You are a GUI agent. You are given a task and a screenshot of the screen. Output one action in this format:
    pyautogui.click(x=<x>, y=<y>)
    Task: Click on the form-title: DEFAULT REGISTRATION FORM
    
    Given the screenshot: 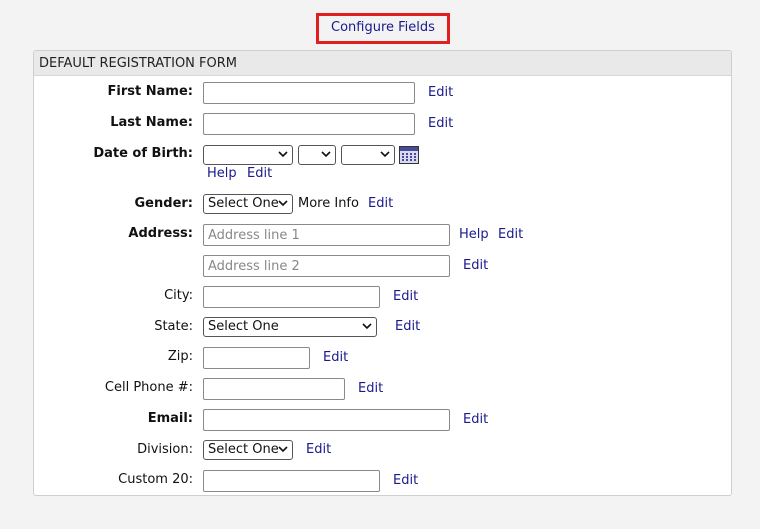 What is the action you would take?
    pyautogui.click(x=138, y=63)
    